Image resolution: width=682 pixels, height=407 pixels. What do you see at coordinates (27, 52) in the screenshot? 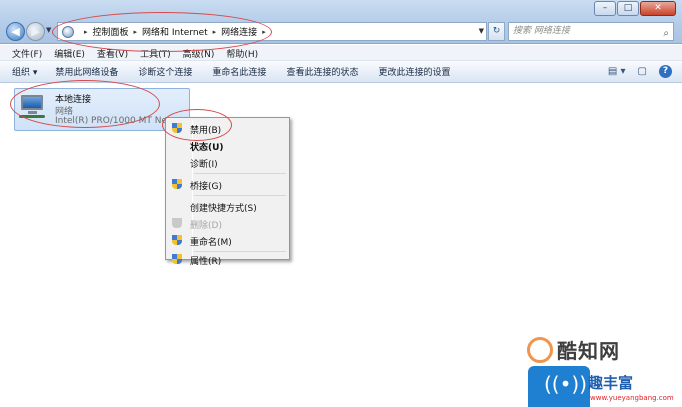
I see `menu-file: 文件(F)` at bounding box center [27, 52].